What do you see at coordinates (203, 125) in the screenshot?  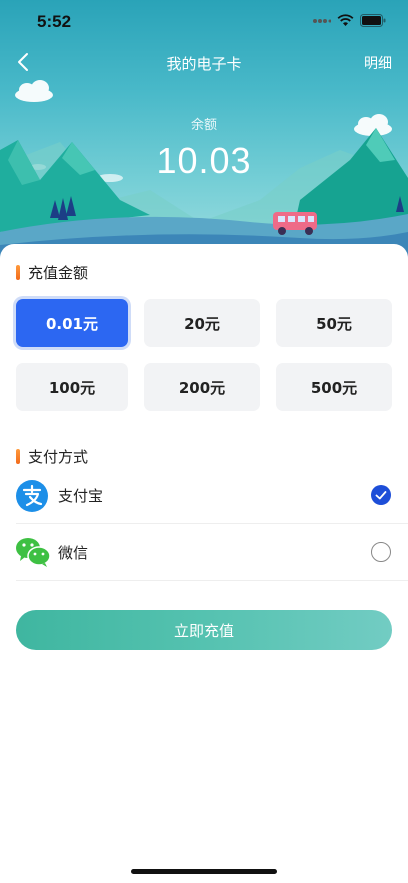 I see `balance-label: 余额` at bounding box center [203, 125].